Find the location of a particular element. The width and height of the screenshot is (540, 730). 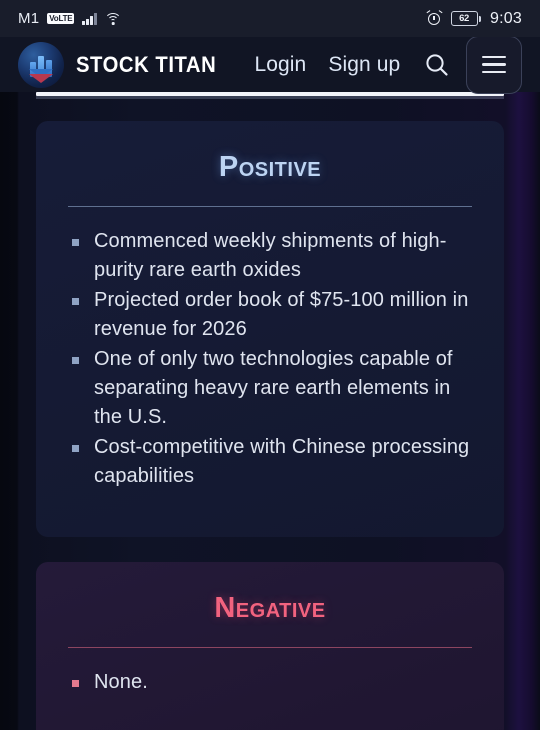

brand-link: STOCK TITAN is located at coordinates (123, 64).